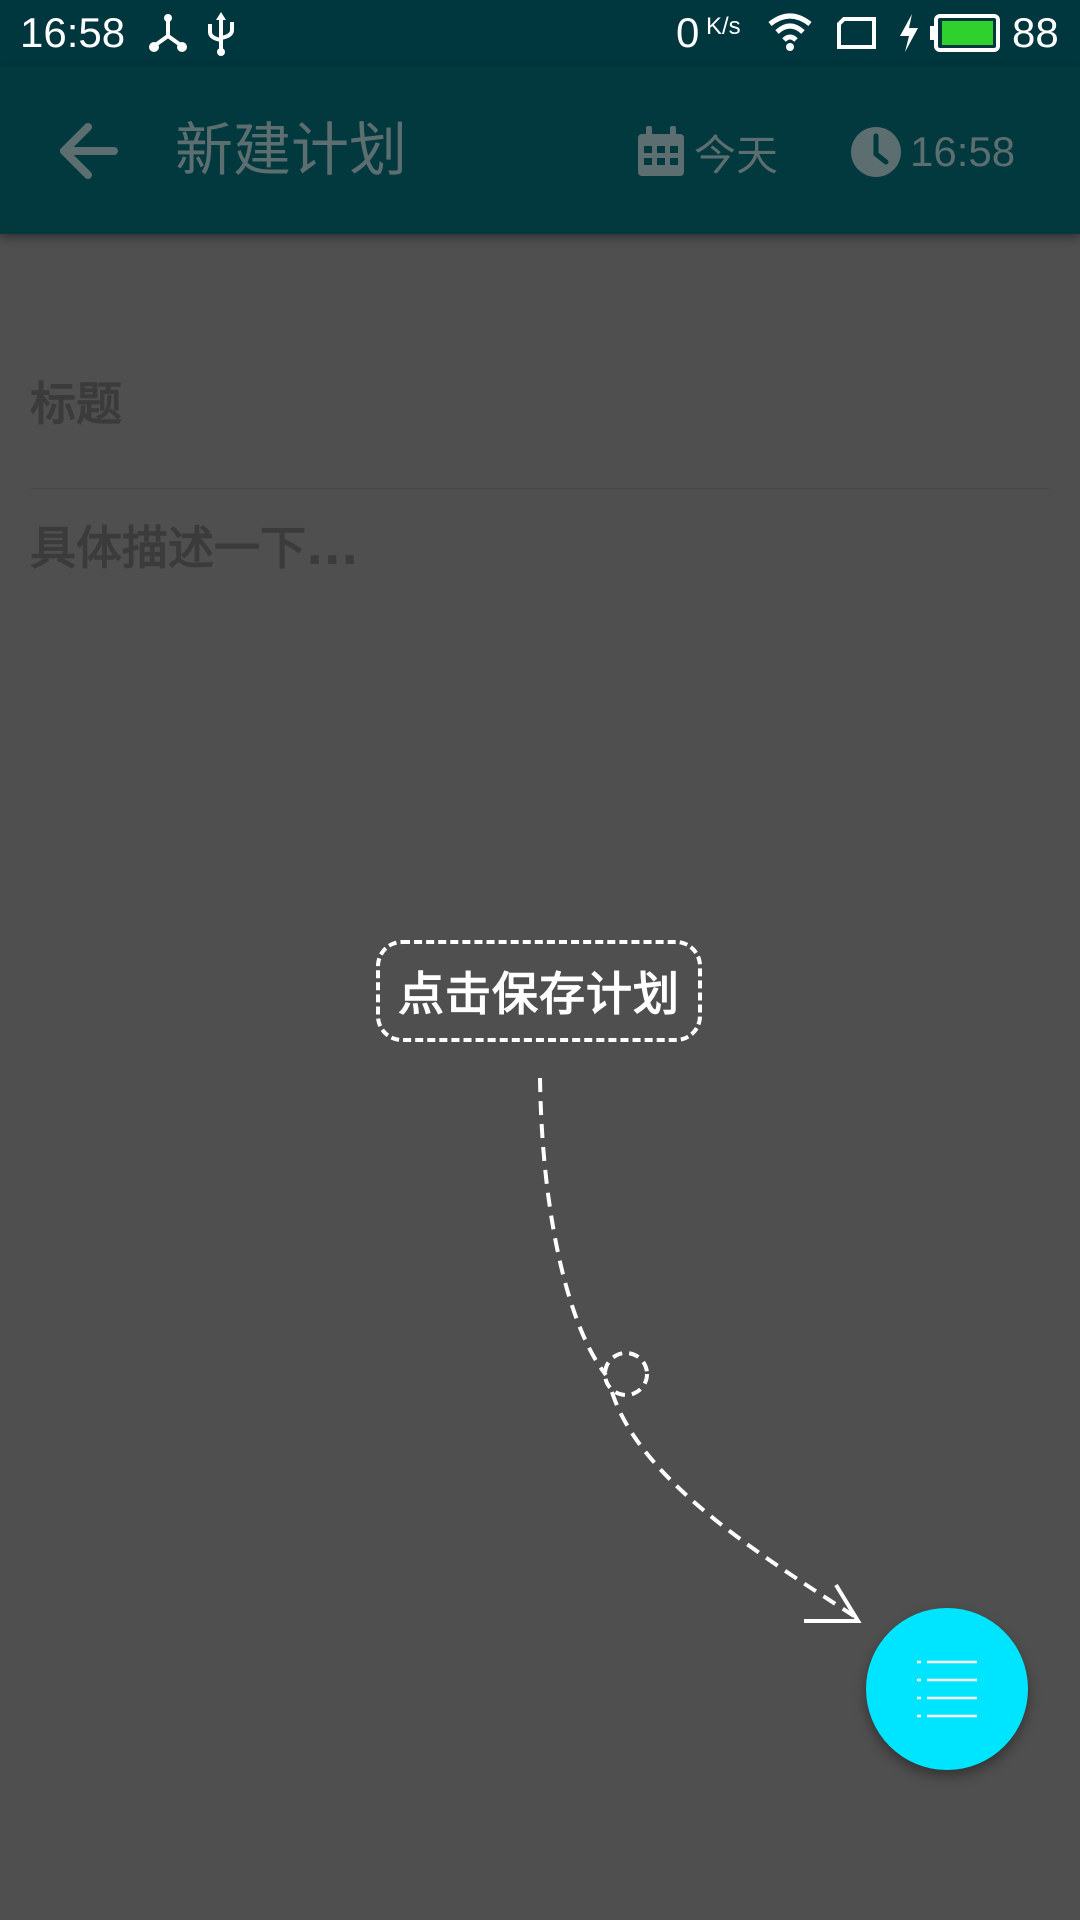 Image resolution: width=1080 pixels, height=1920 pixels. Describe the element at coordinates (965, 33) in the screenshot. I see `battery-icon` at that location.